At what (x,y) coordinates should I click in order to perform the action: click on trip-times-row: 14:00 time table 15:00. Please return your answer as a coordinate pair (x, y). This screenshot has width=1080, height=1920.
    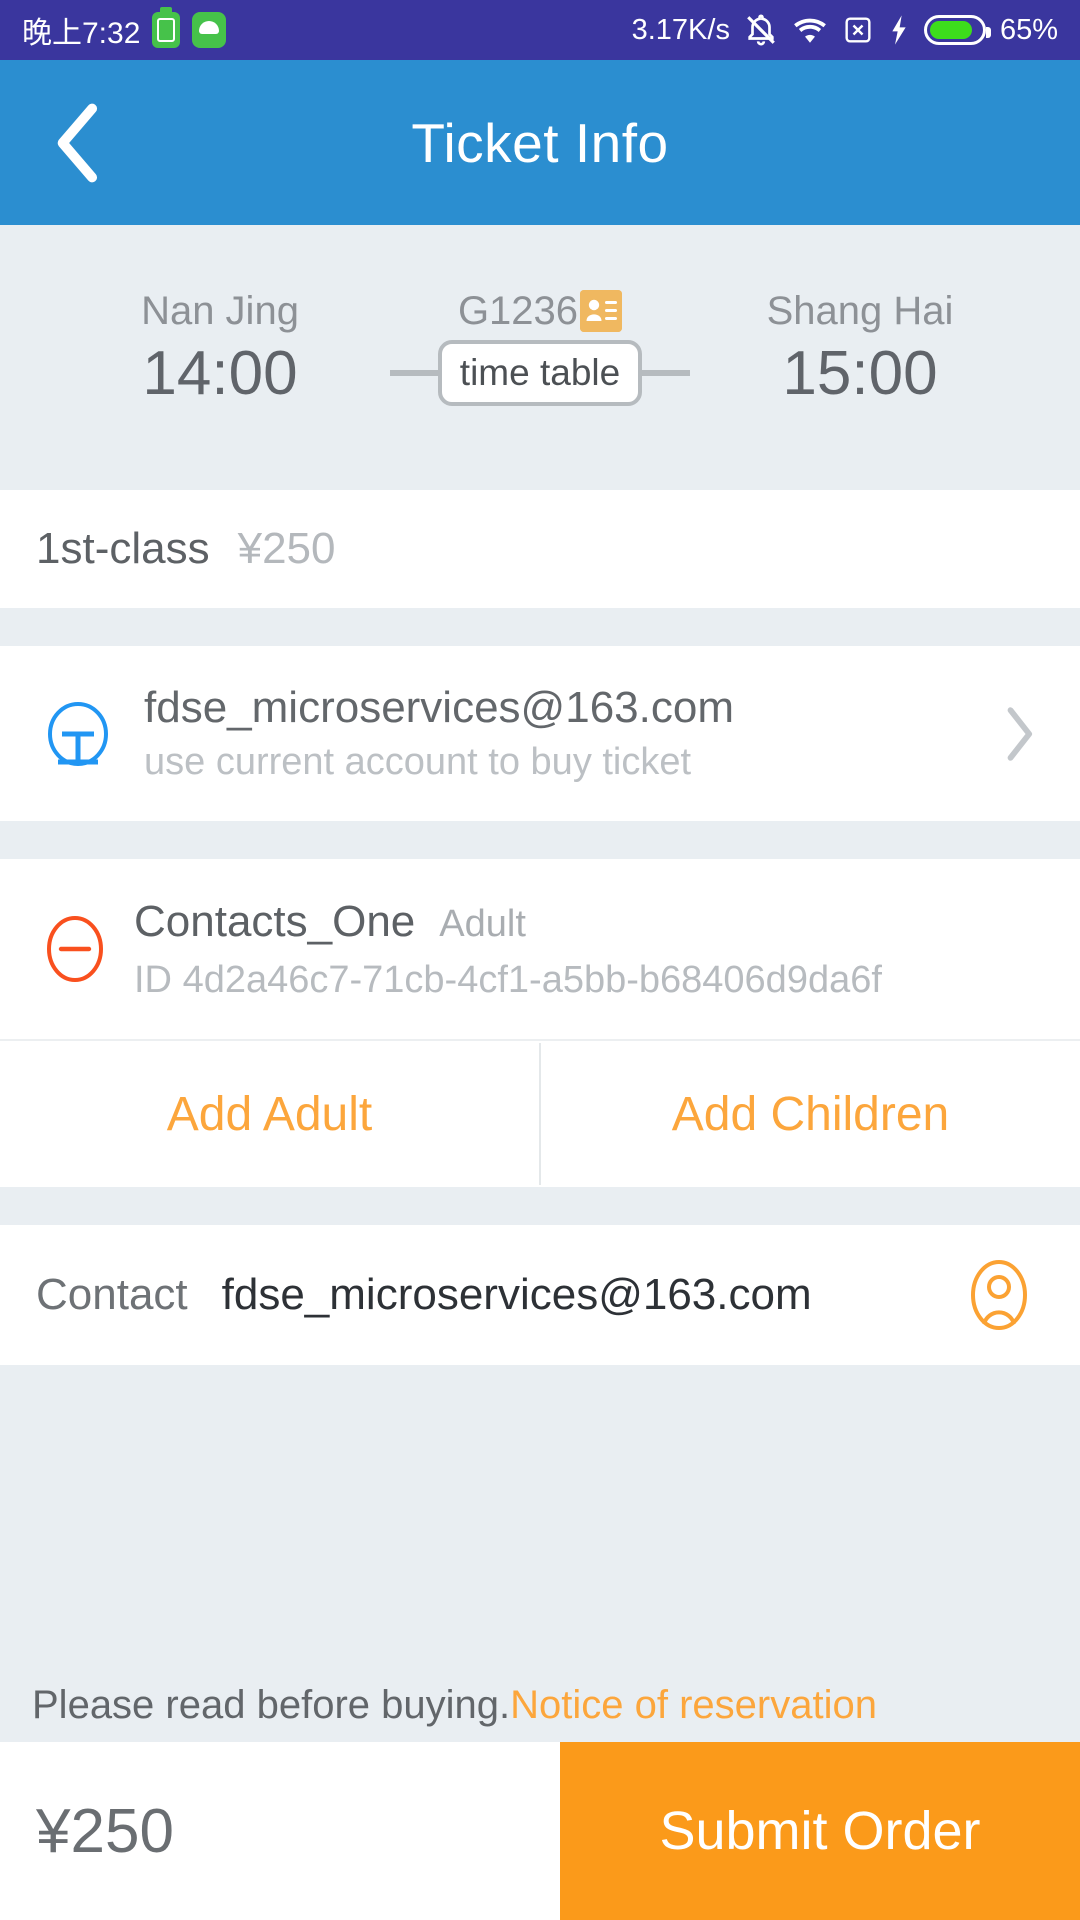
    Looking at the image, I should click on (540, 373).